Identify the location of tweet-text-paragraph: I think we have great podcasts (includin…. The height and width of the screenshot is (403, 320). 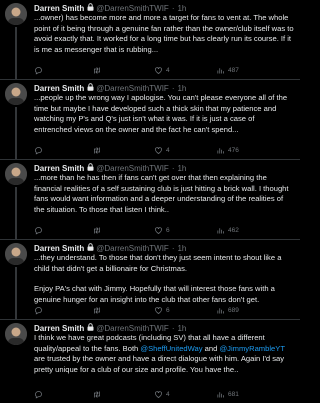
(164, 354).